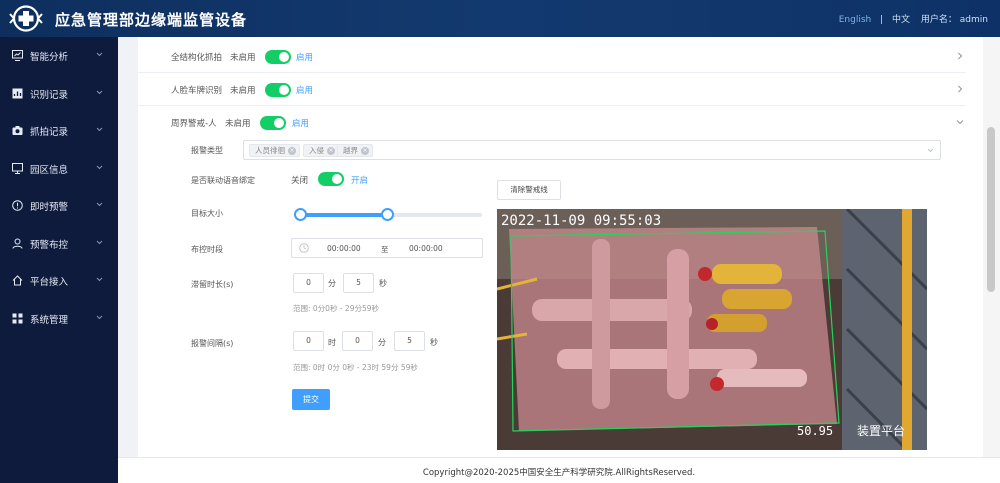  Describe the element at coordinates (197, 91) in the screenshot. I see `row-label: 人脸车牌识别` at that location.